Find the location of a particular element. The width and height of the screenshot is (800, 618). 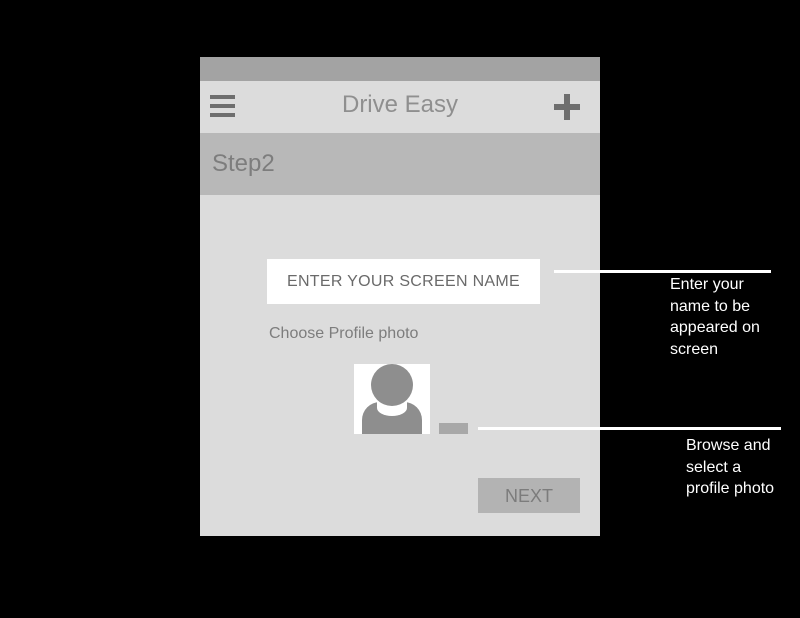

photo-callout-line is located at coordinates (629, 428).